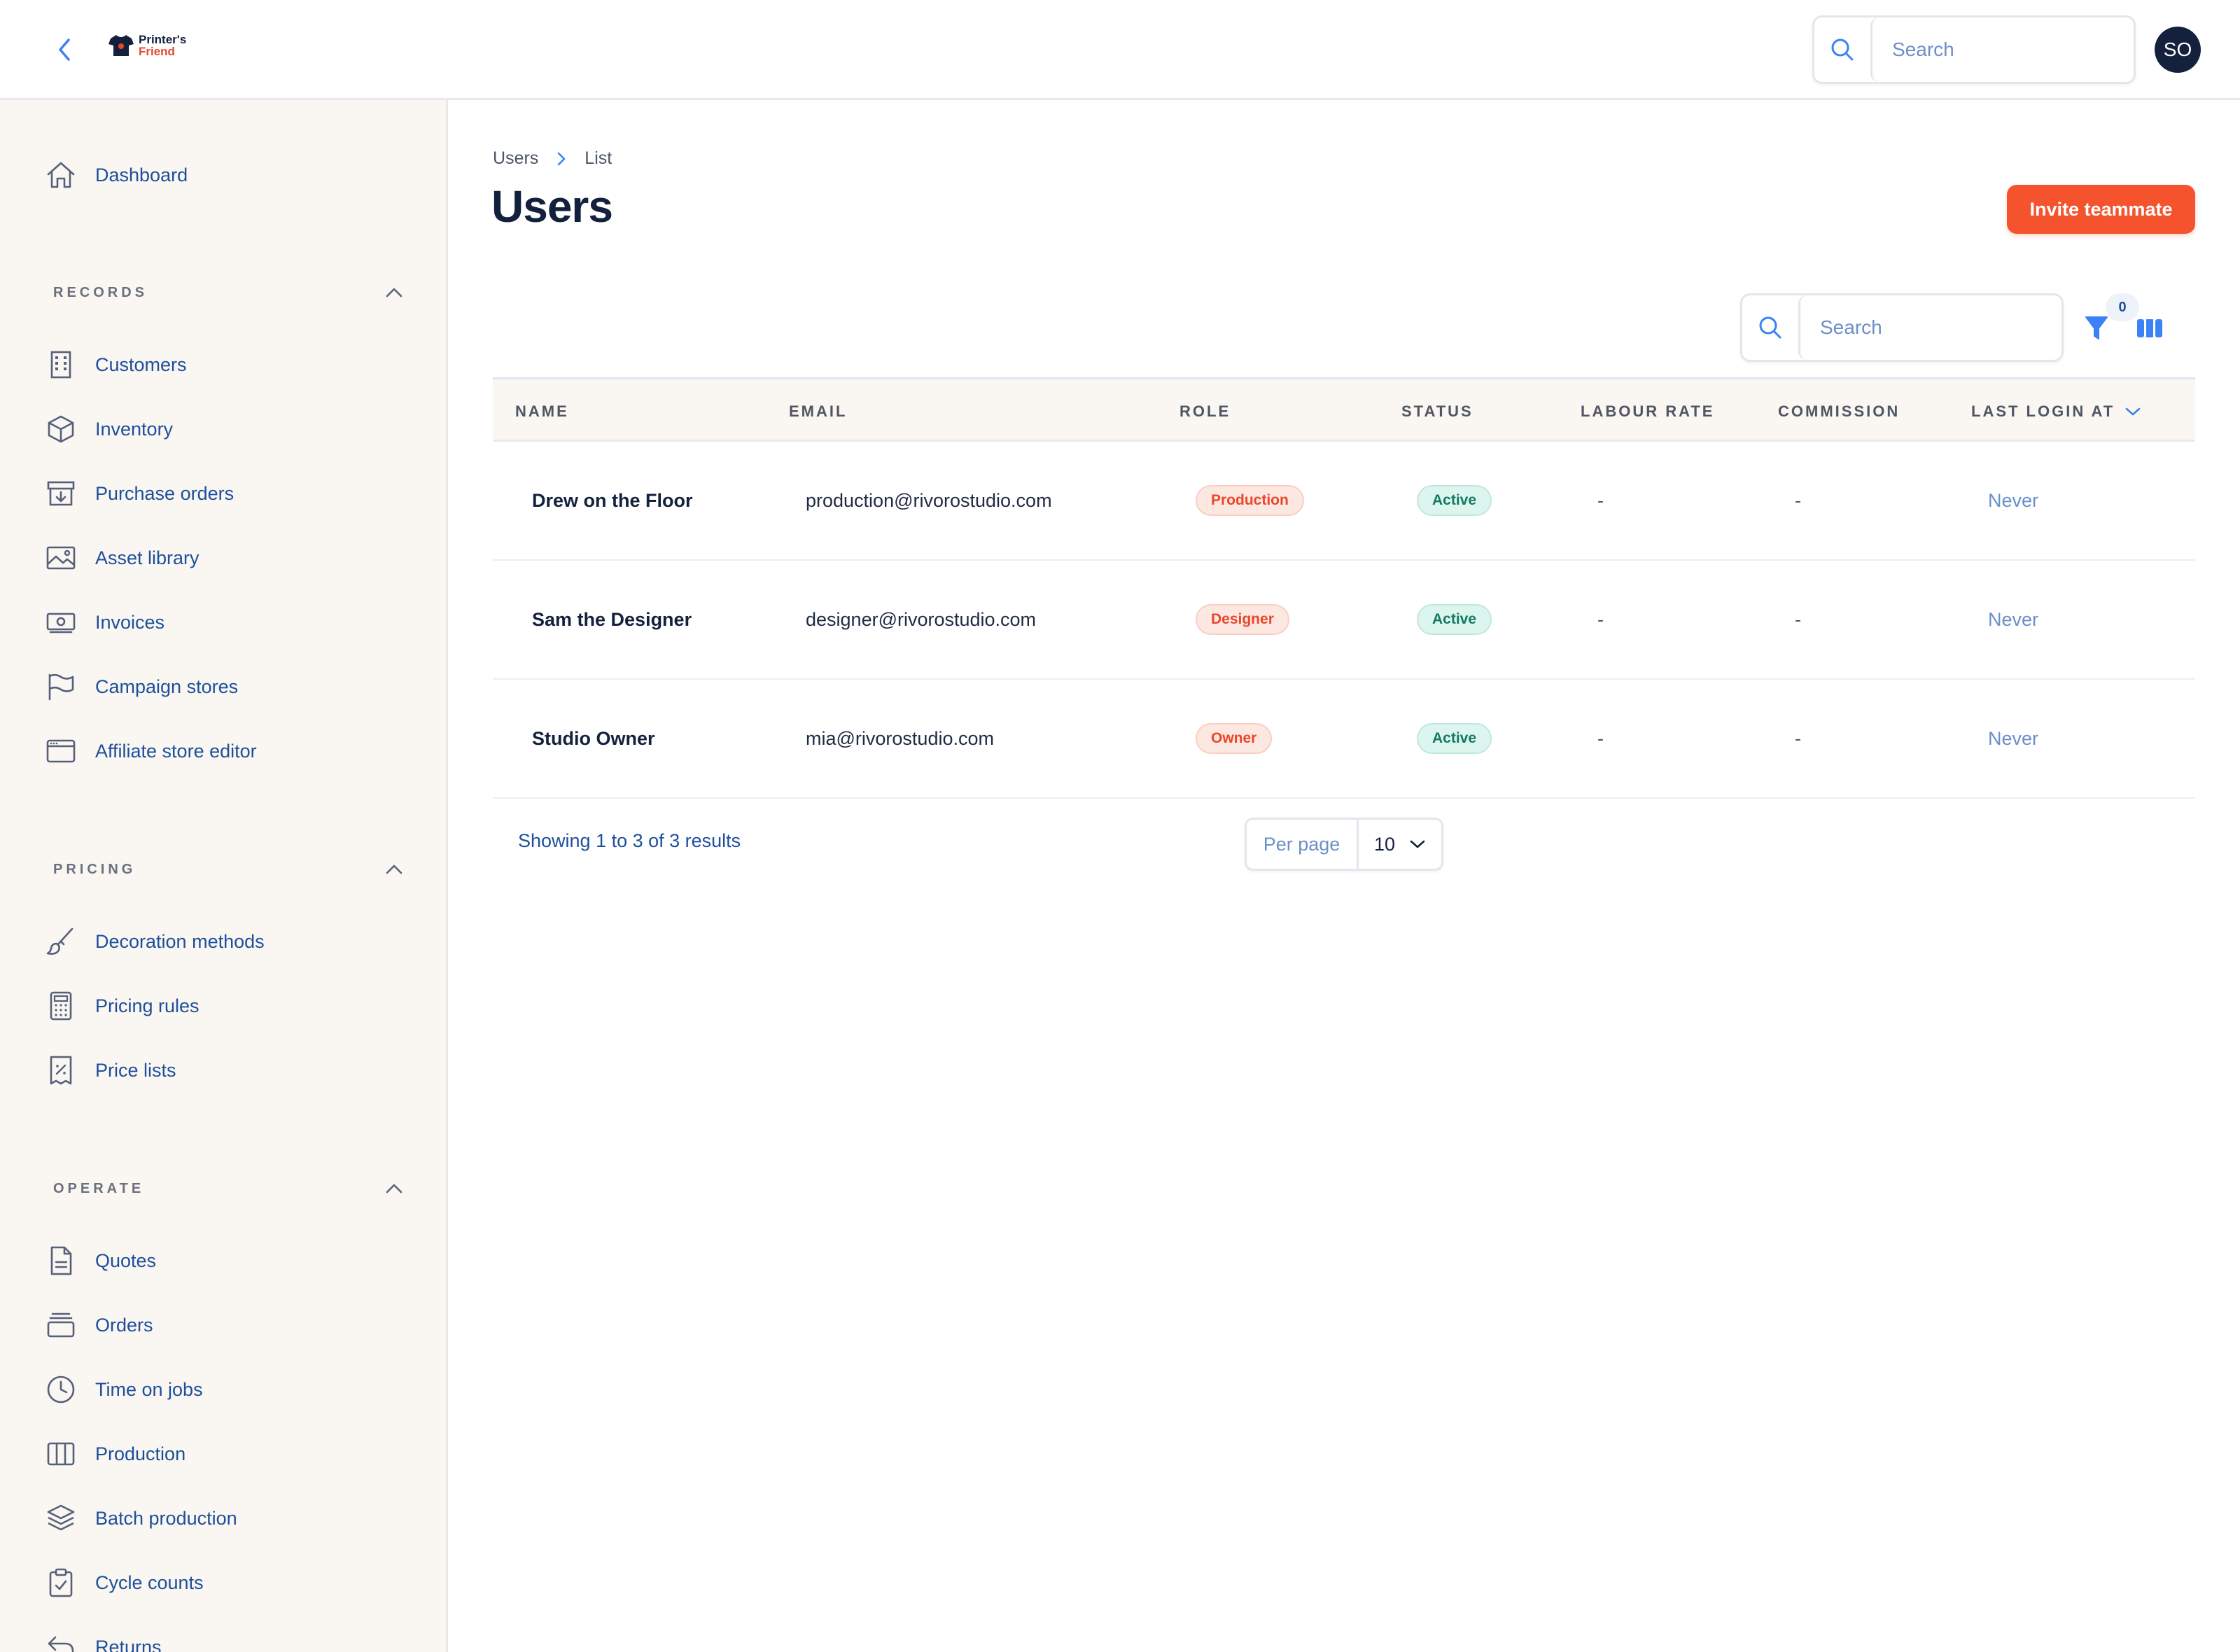 The image size is (2240, 1652). I want to click on sidebar-item-label: Orders, so click(124, 1325).